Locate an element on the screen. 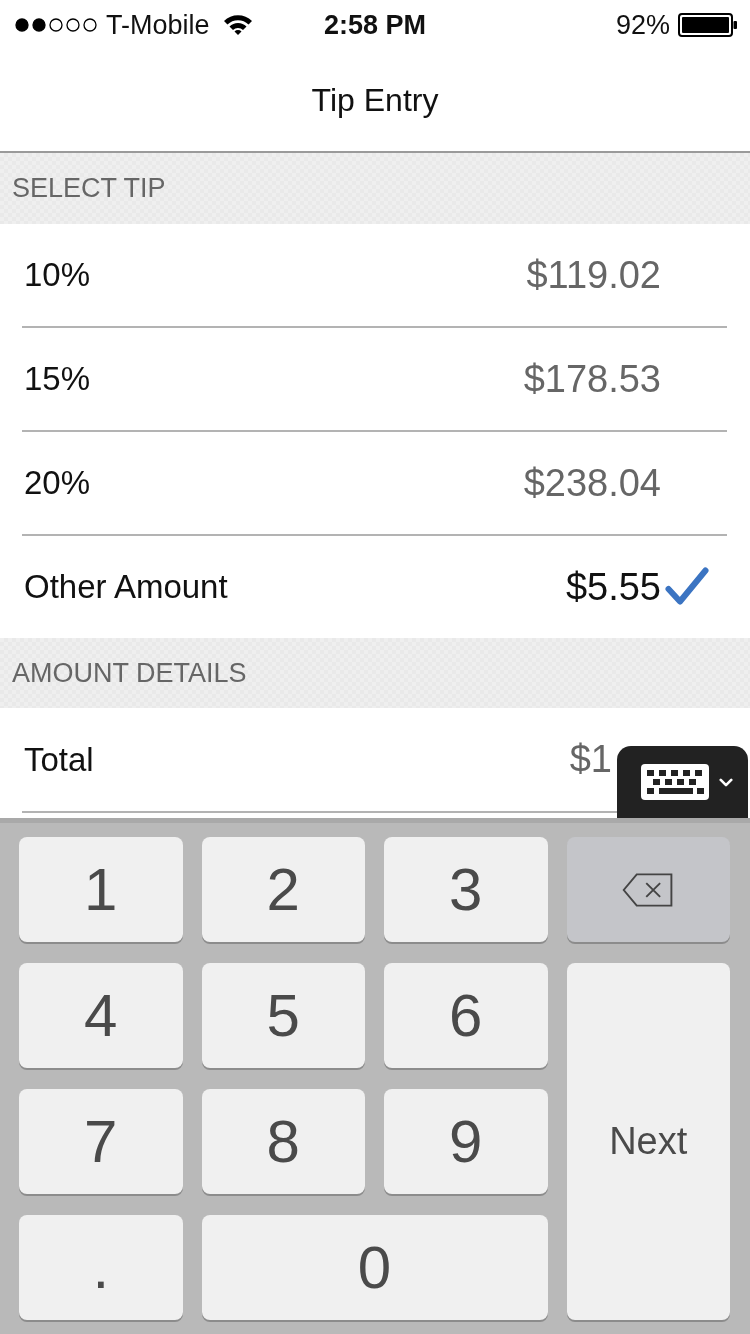  tip-option: 20% $238.04 is located at coordinates (375, 483).